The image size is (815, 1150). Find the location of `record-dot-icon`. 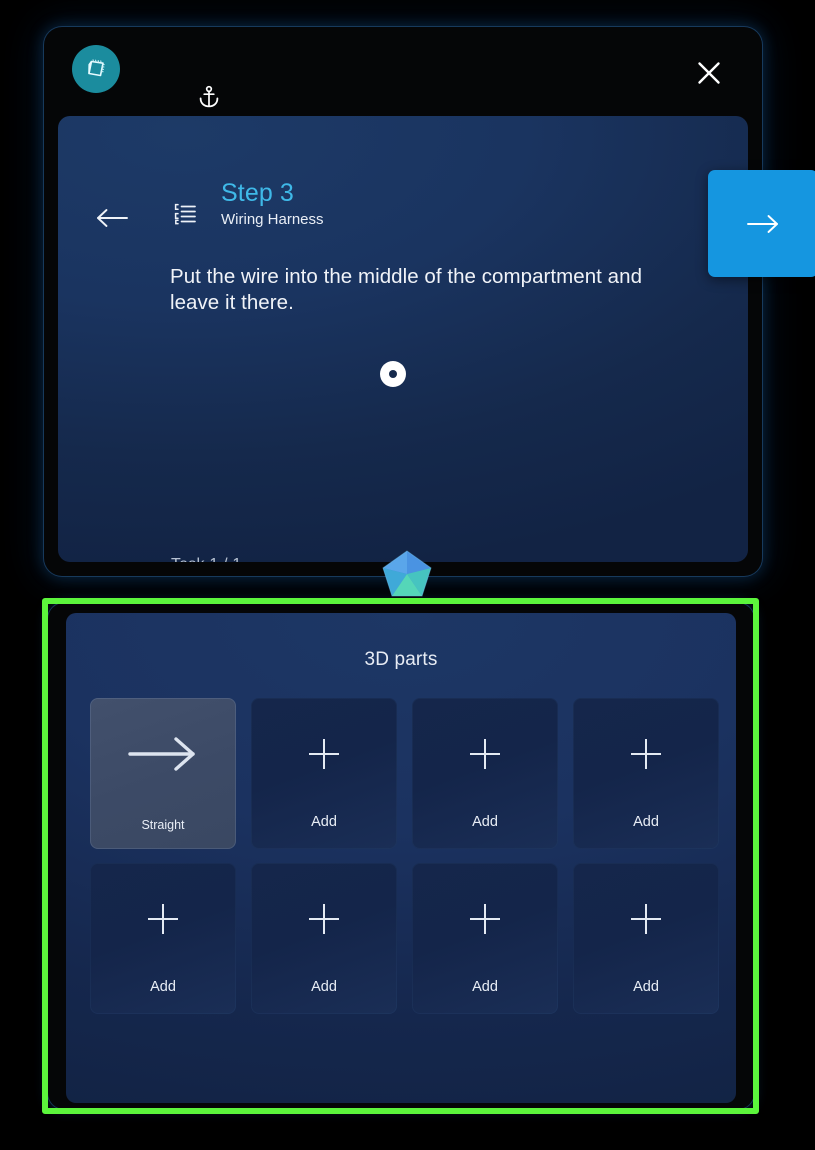

record-dot-icon is located at coordinates (393, 374).